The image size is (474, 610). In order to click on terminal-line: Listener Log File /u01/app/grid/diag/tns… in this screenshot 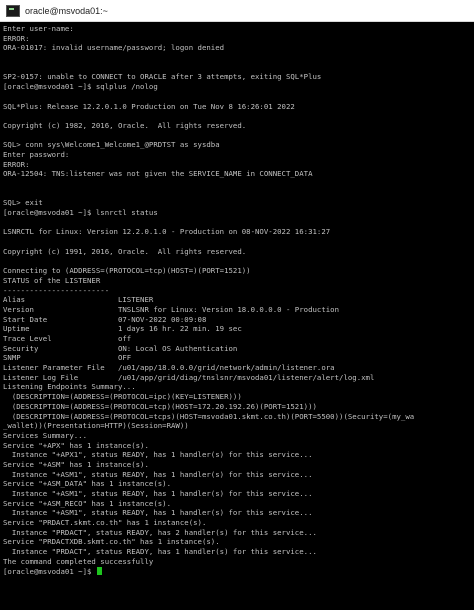, I will do `click(189, 377)`.